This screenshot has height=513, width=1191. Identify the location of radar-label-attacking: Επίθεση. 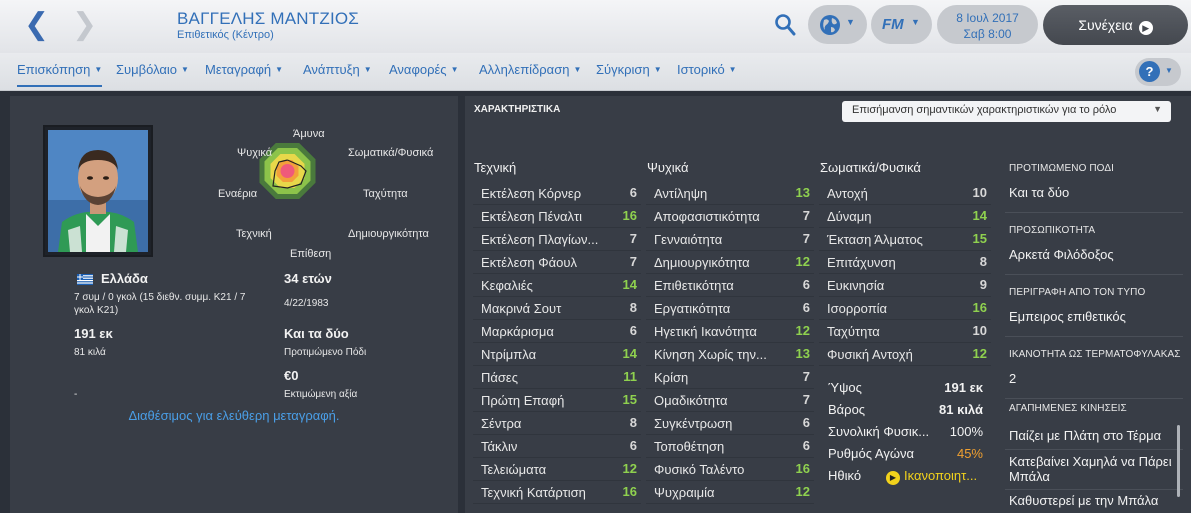
(311, 254).